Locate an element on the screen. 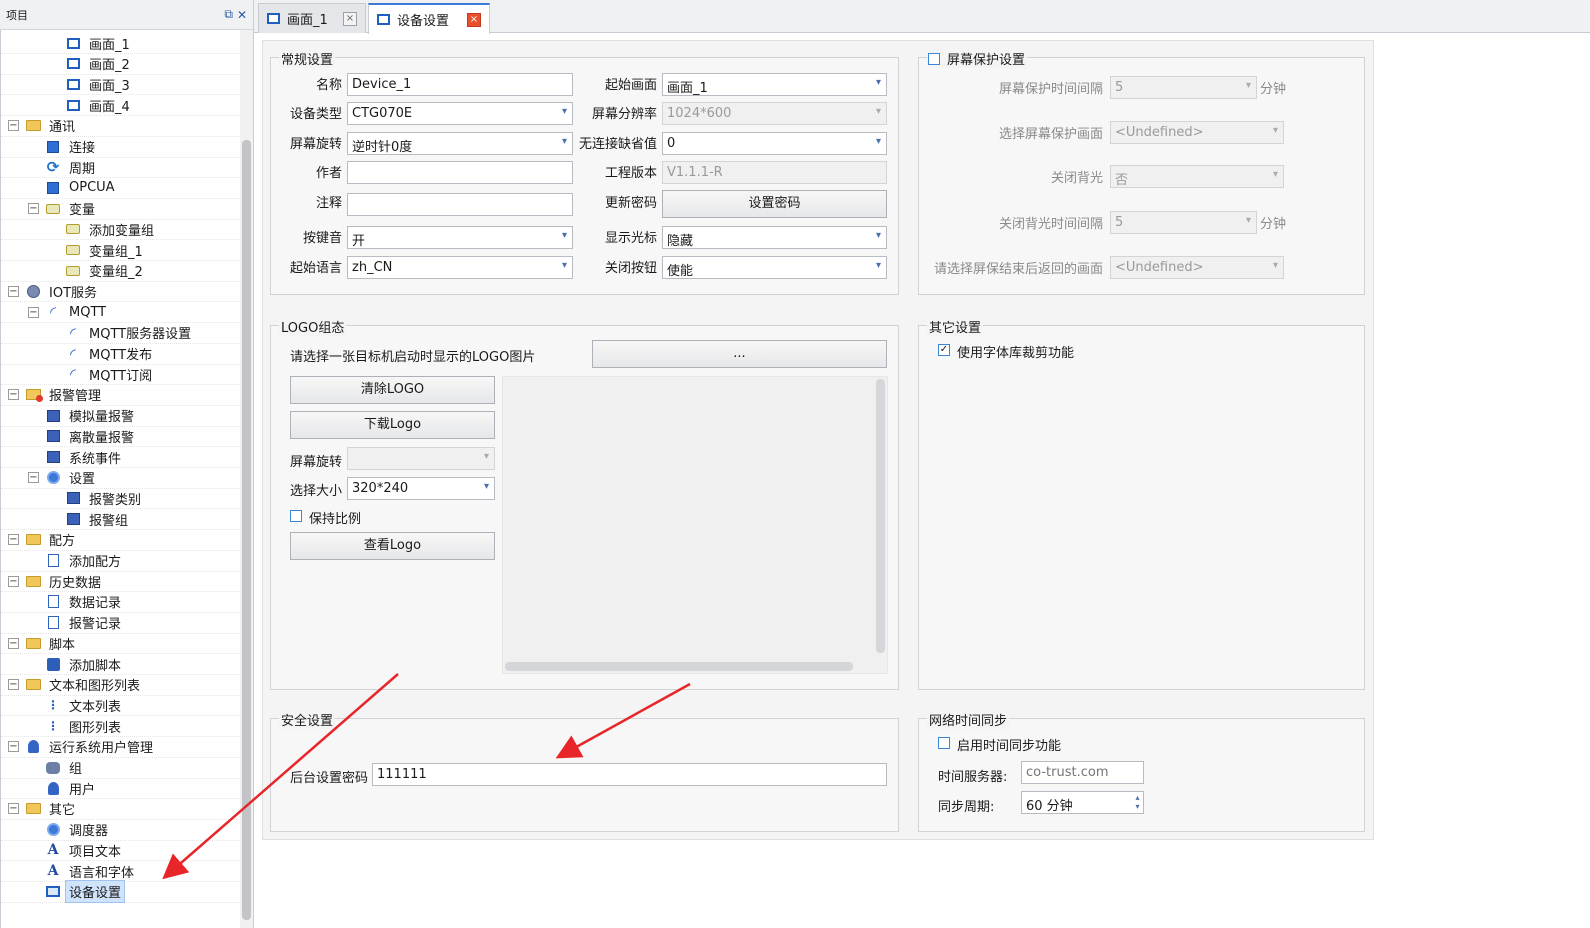 Image resolution: width=1590 pixels, height=928 pixels. cycle-icon: ⟳ is located at coordinates (53, 167).